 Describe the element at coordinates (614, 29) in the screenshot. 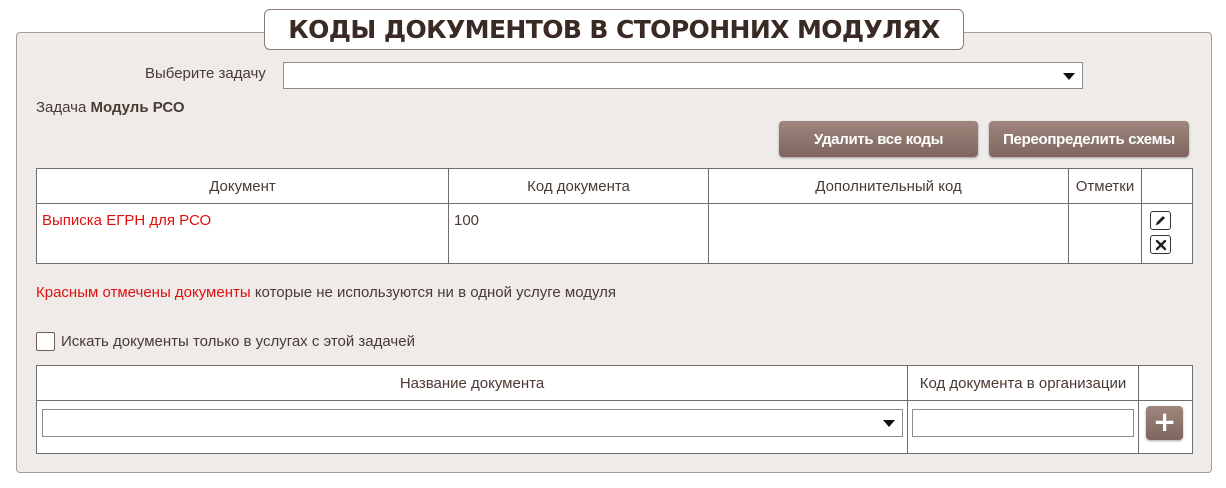

I see `page-title: КОДЫ ДОКУМЕНТОВ В СТОРОННИХ МОДУЛЯХ` at that location.